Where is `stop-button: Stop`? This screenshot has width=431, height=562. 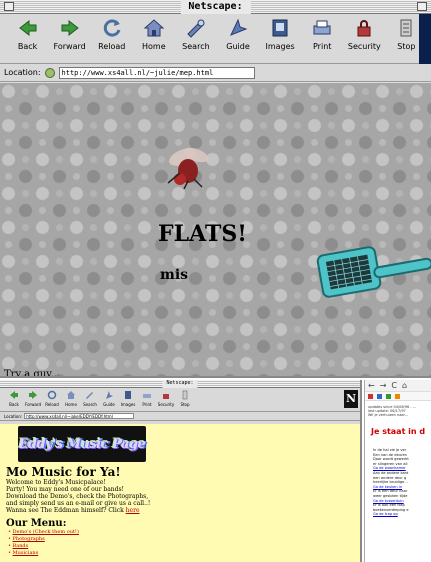 stop-button: Stop is located at coordinates (185, 400).